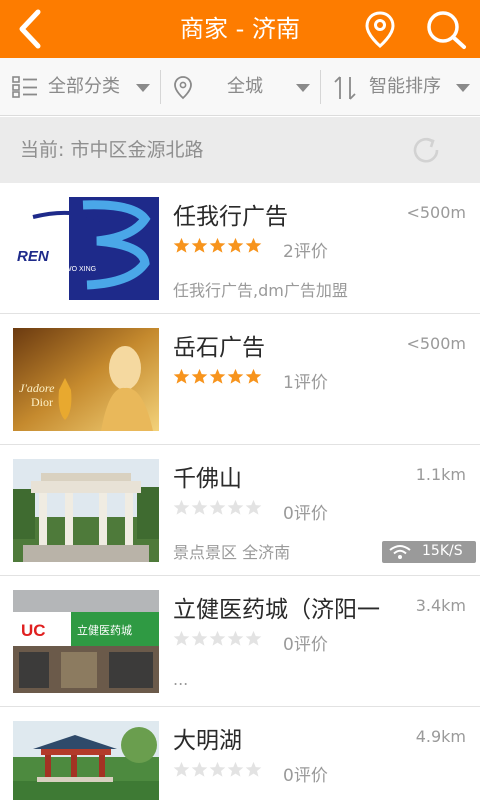 The image size is (480, 800). I want to click on merchant-name: 任我行广告, so click(230, 217).